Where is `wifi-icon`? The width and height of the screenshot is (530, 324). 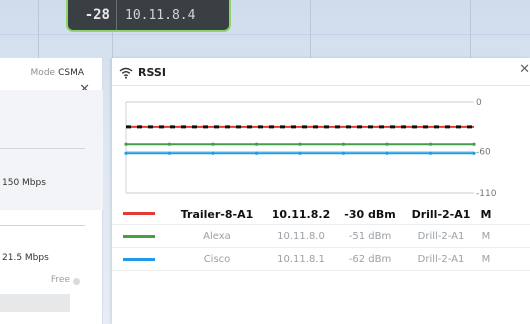
wifi-icon is located at coordinates (126, 73).